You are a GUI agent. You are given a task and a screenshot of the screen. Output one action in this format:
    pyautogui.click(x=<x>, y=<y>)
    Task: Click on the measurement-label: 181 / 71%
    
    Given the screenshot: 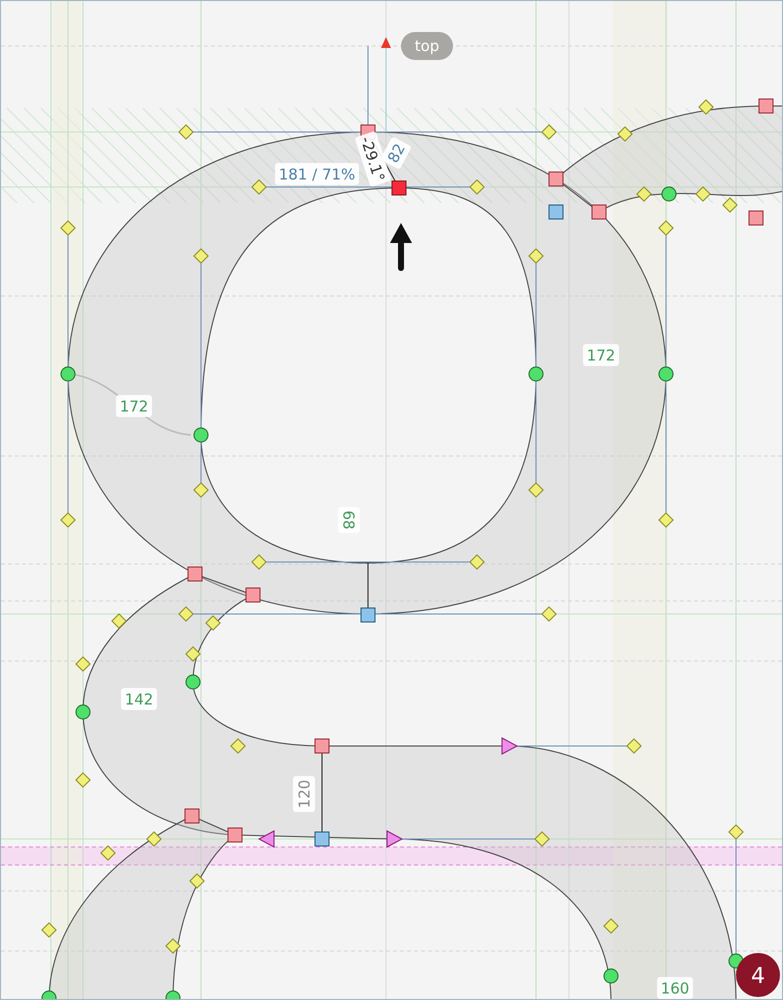 What is the action you would take?
    pyautogui.click(x=317, y=174)
    